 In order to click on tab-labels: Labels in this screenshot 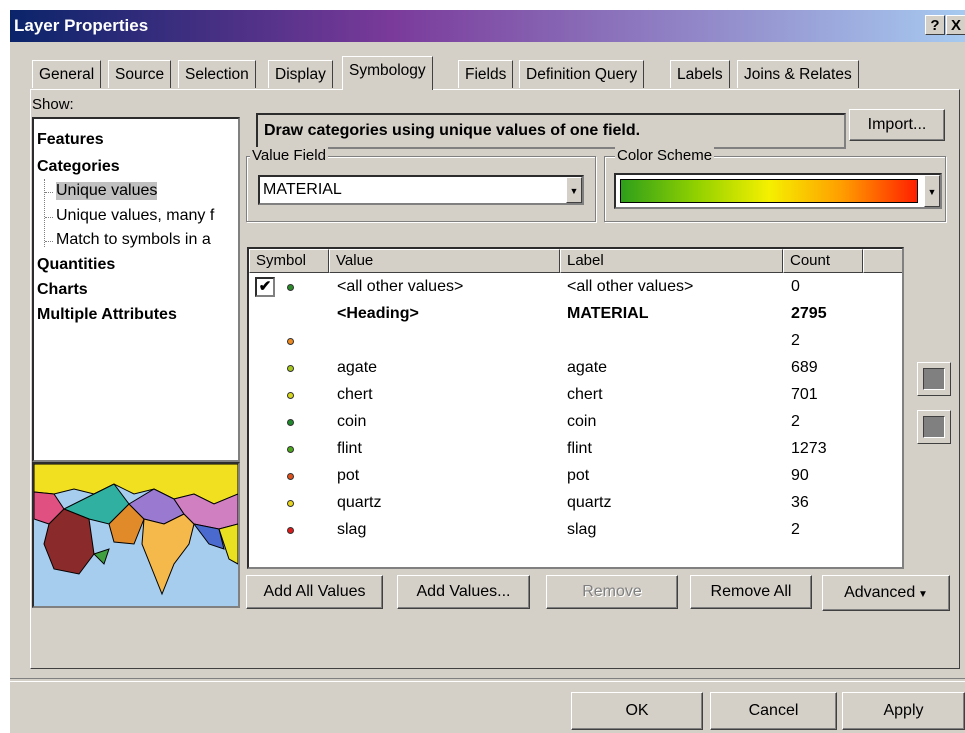, I will do `click(700, 74)`.